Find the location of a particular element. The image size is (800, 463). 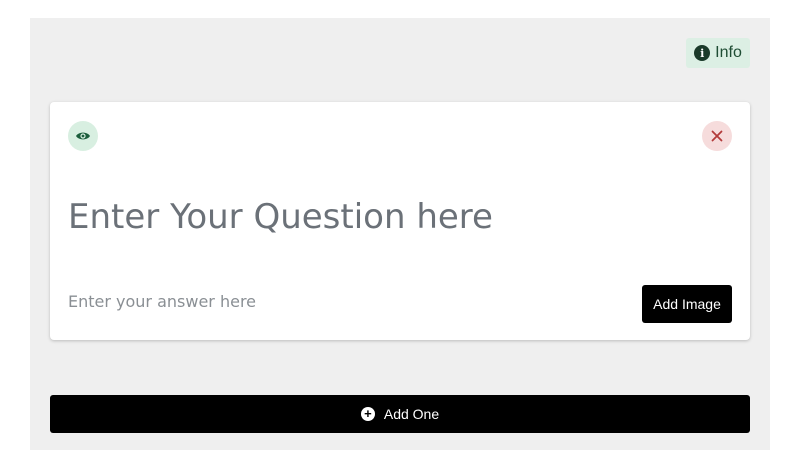

add-one-label: Add One is located at coordinates (411, 414).